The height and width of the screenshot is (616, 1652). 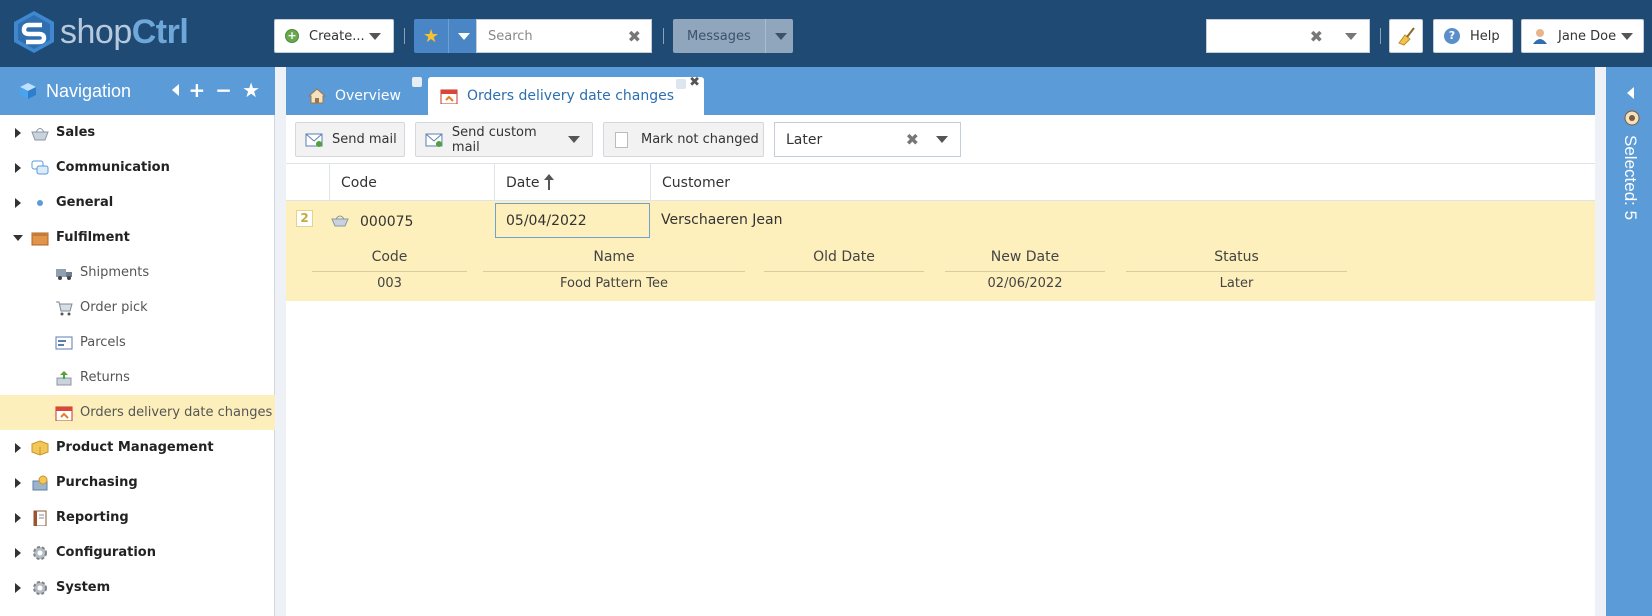 What do you see at coordinates (1630, 93) in the screenshot?
I see `expand-panel-icon` at bounding box center [1630, 93].